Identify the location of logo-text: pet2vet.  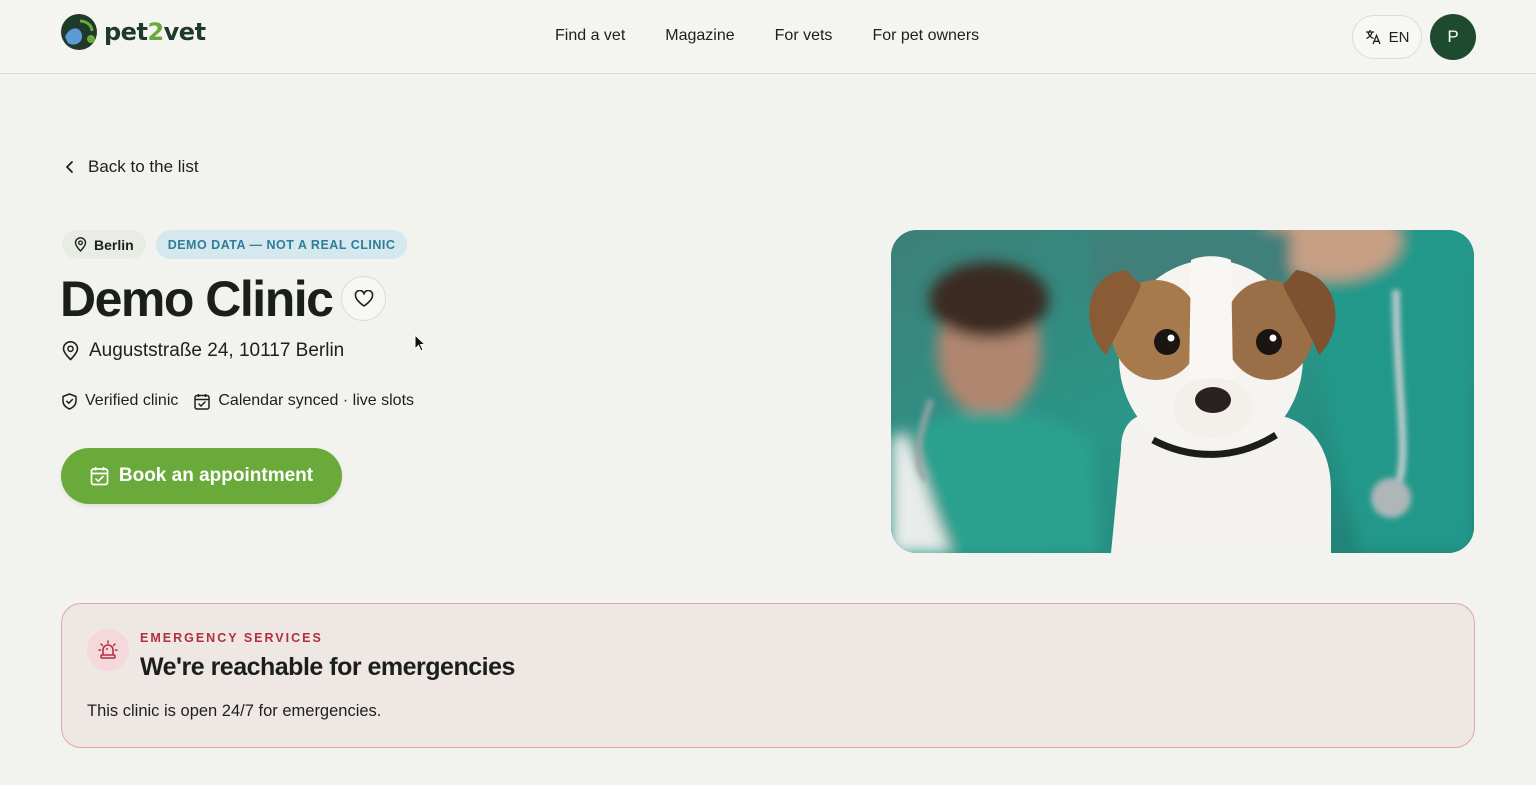
(155, 32).